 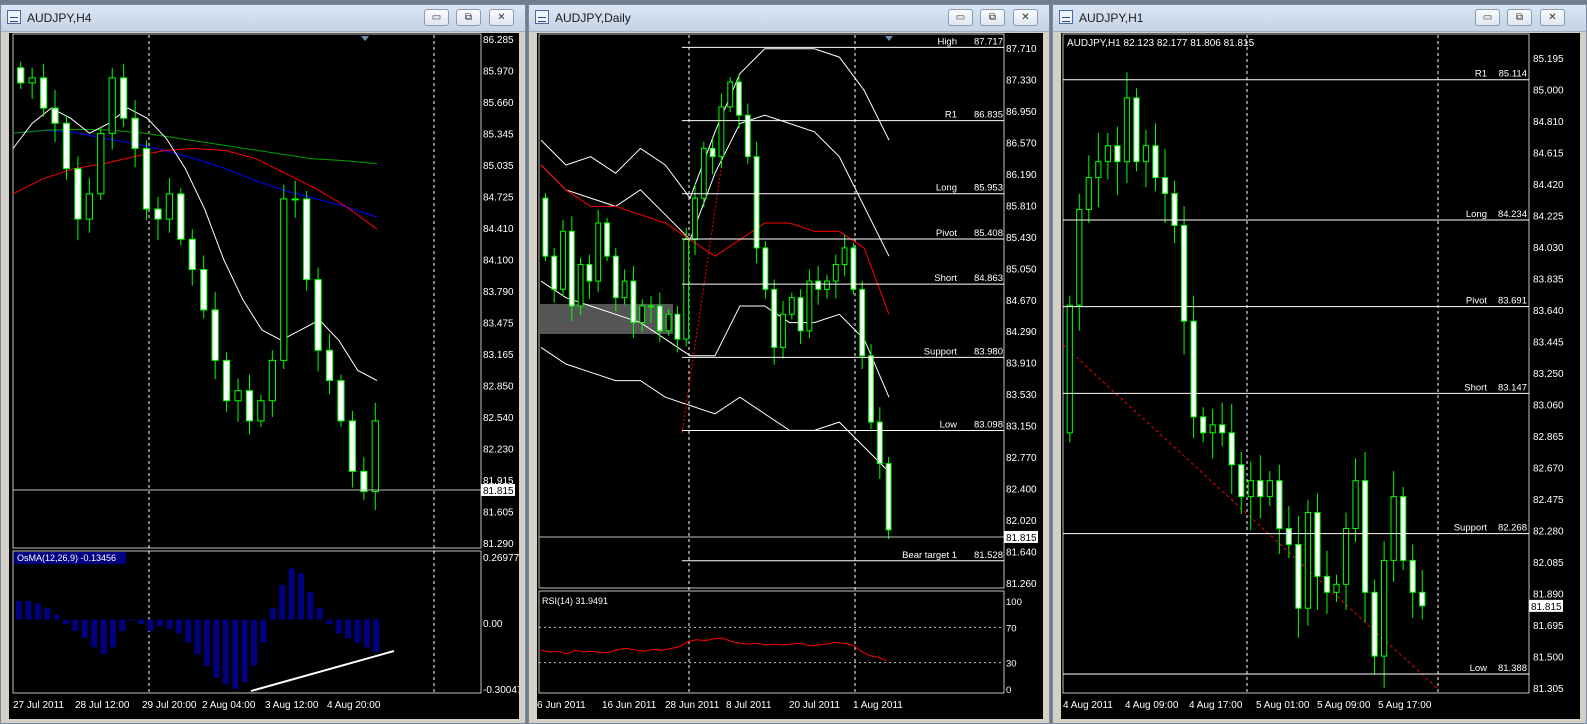 What do you see at coordinates (263, 18) in the screenshot?
I see `title-bar: AUDJPY,H4 ▭ ⧉ ✕` at bounding box center [263, 18].